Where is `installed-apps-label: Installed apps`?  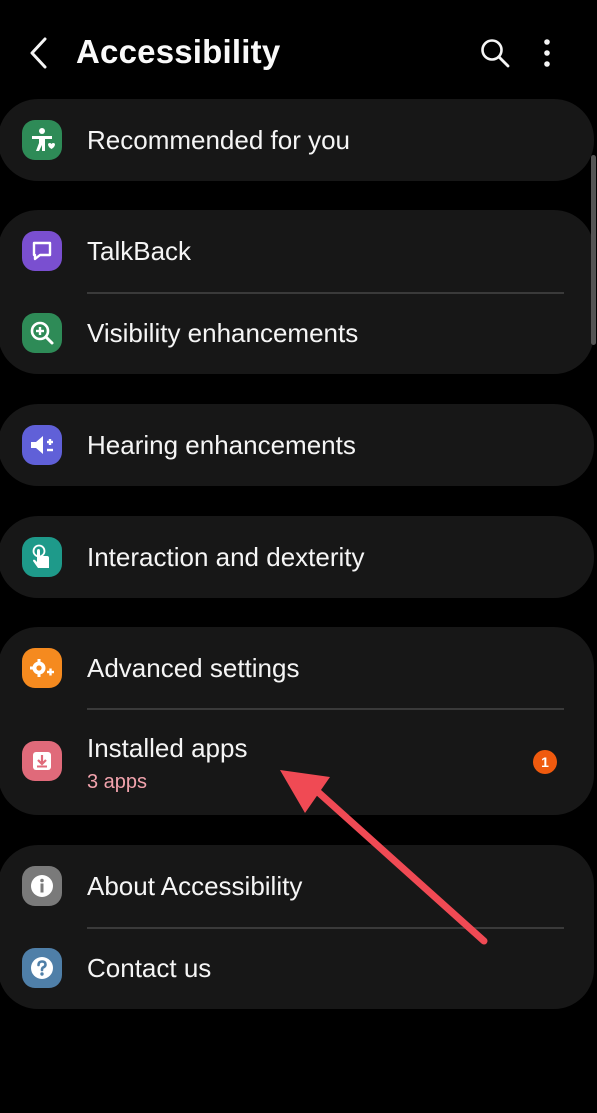
installed-apps-label: Installed apps is located at coordinates (167, 748).